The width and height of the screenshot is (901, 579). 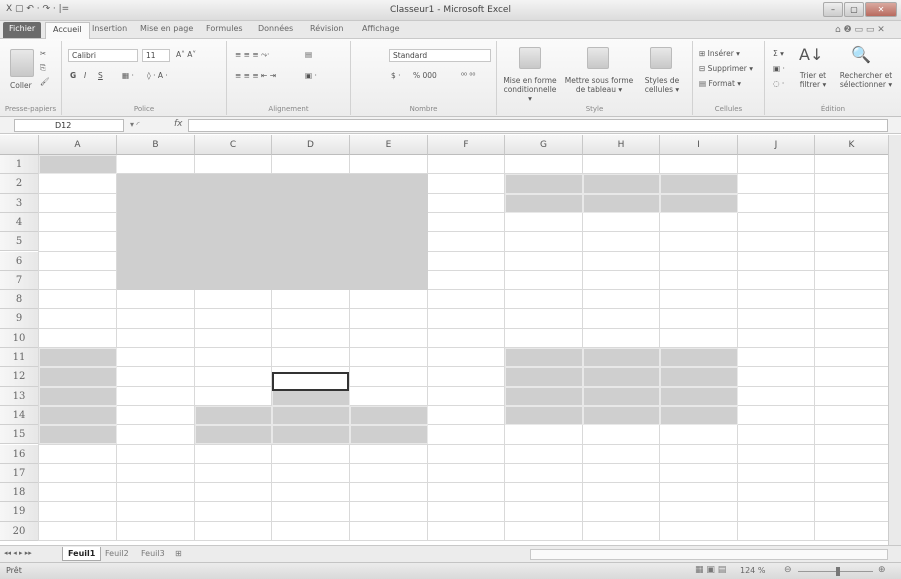 I want to click on cut-icon: ✂, so click(x=43, y=53).